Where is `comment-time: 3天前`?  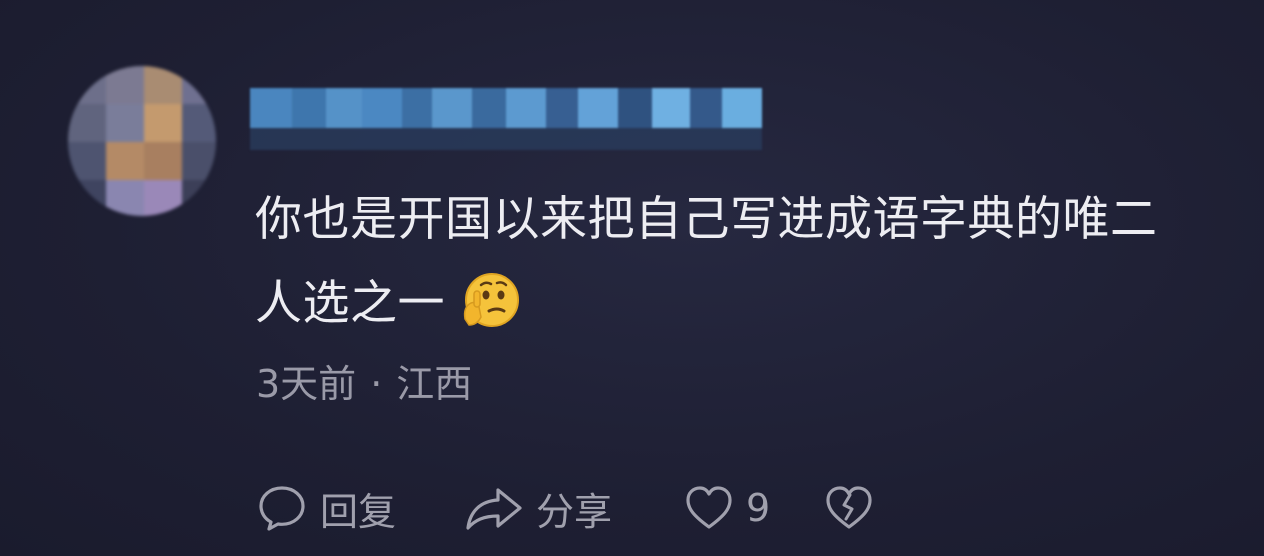
comment-time: 3天前 is located at coordinates (306, 384).